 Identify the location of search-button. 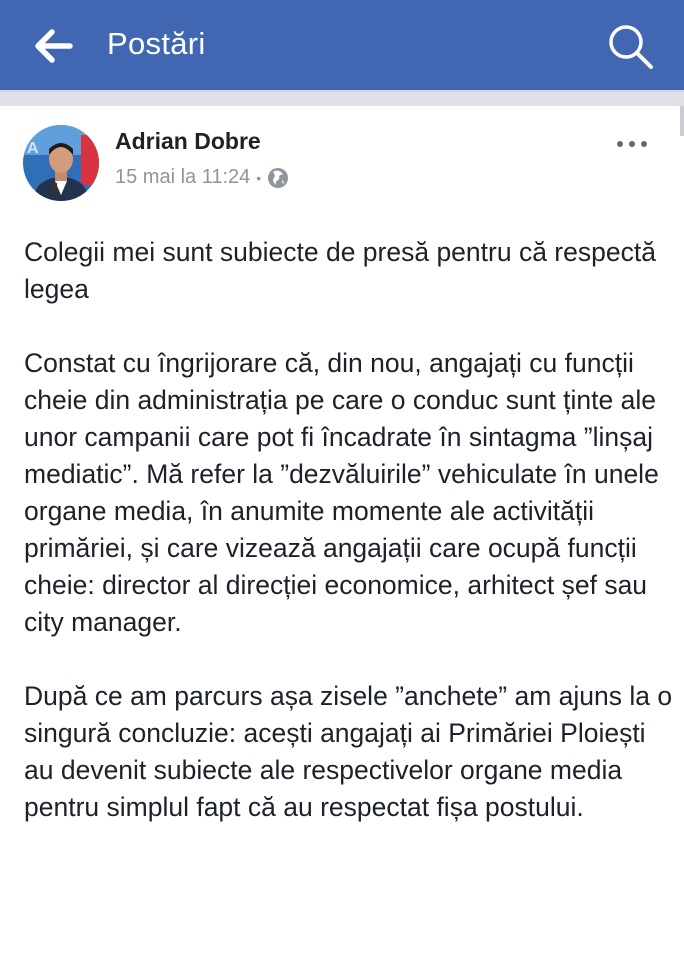
(631, 47).